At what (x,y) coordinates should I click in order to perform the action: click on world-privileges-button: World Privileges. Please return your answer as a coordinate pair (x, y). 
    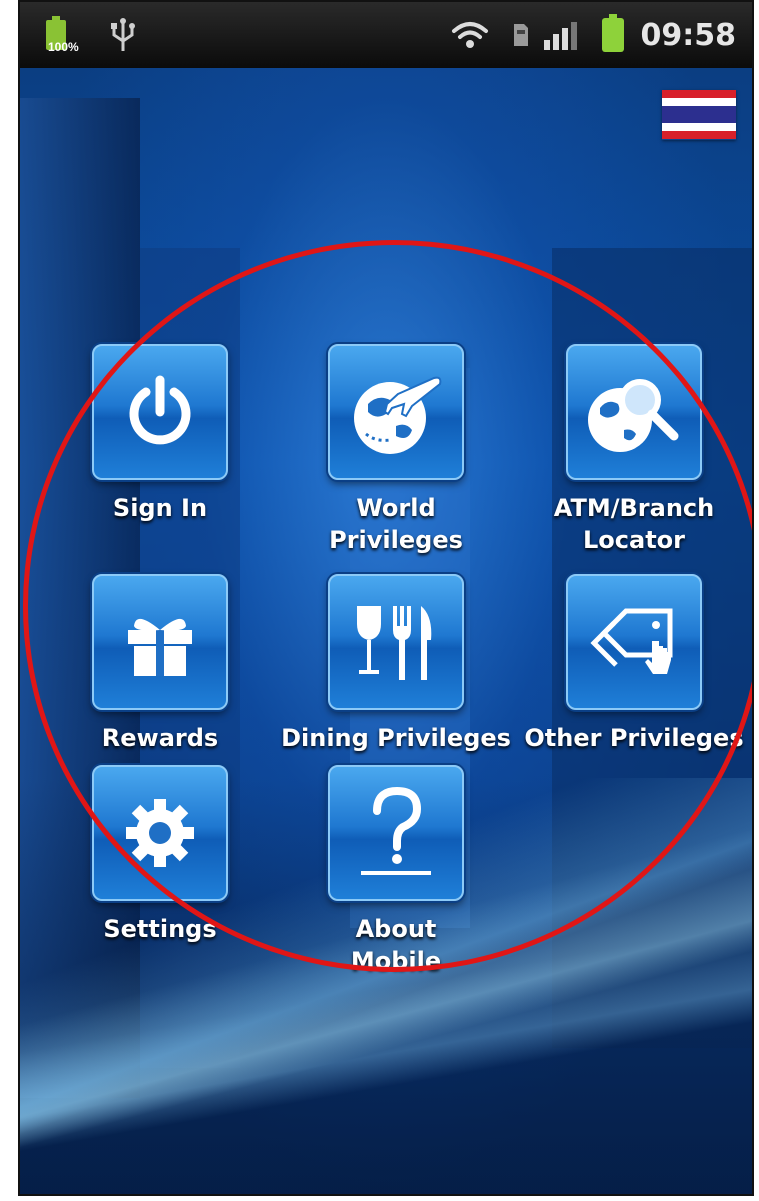
    Looking at the image, I should click on (396, 450).